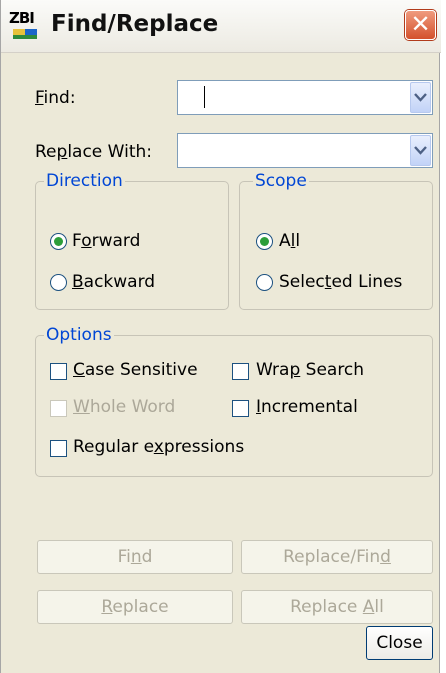 The width and height of the screenshot is (446, 673). I want to click on regular-expressions-checkbox, so click(58, 448).